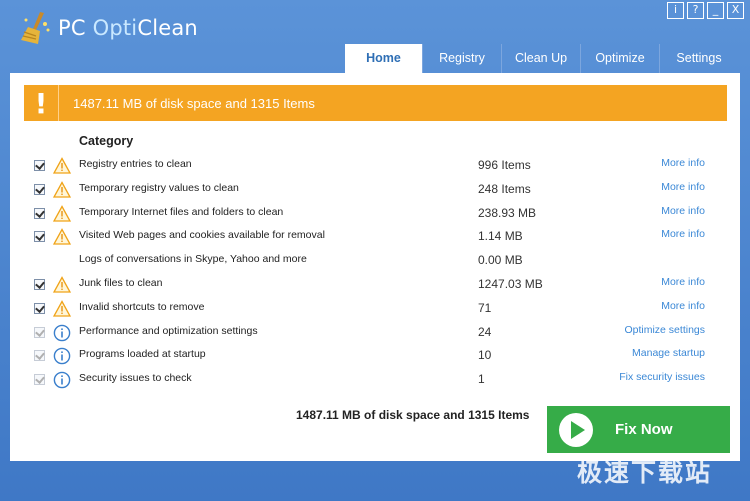 Image resolution: width=750 pixels, height=501 pixels. I want to click on row-value: 248 Items, so click(504, 188).